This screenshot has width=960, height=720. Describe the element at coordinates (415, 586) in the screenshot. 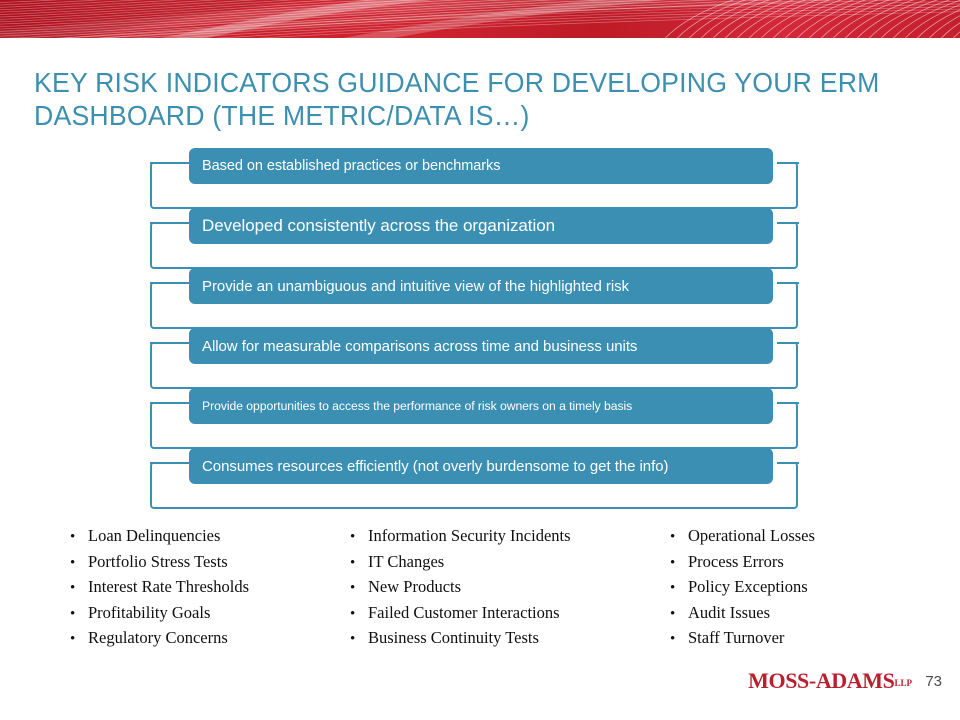

I see `list-item-label: New Products` at that location.